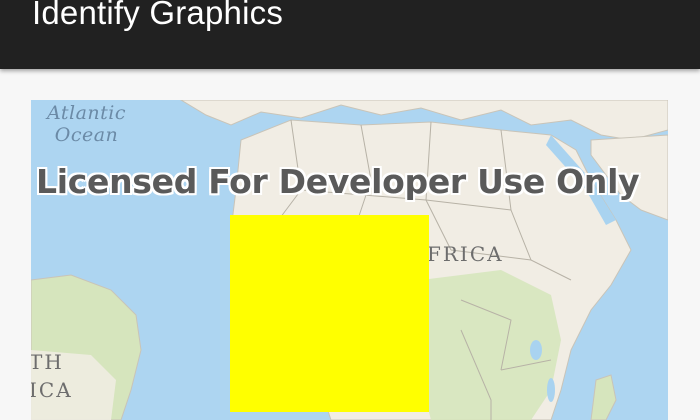 Image resolution: width=700 pixels, height=420 pixels. What do you see at coordinates (86, 135) in the screenshot?
I see `ocean-label-line2: Ocean` at bounding box center [86, 135].